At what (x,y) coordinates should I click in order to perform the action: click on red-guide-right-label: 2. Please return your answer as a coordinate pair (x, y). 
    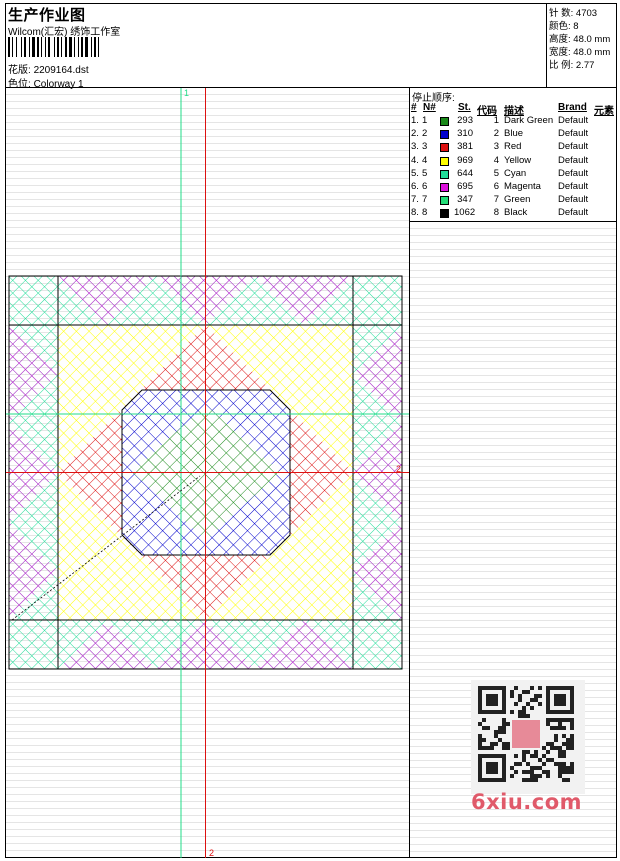
    Looking at the image, I should click on (399, 469).